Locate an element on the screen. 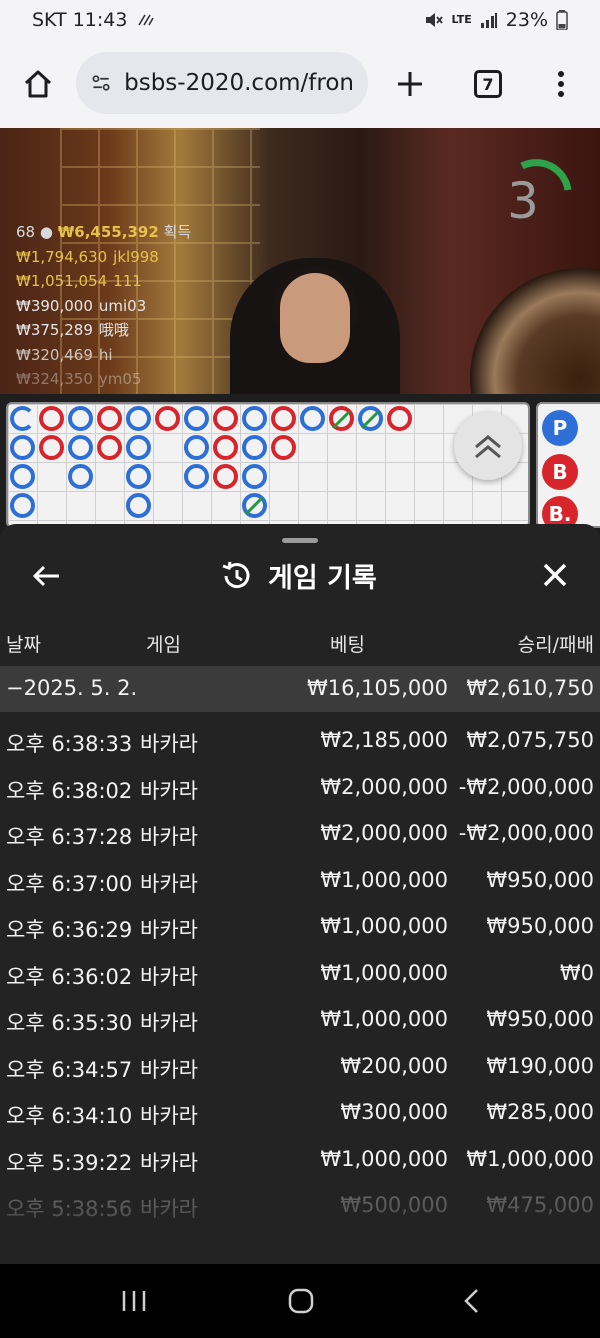 This screenshot has height=1338, width=600. player-predict-button: P is located at coordinates (560, 428).